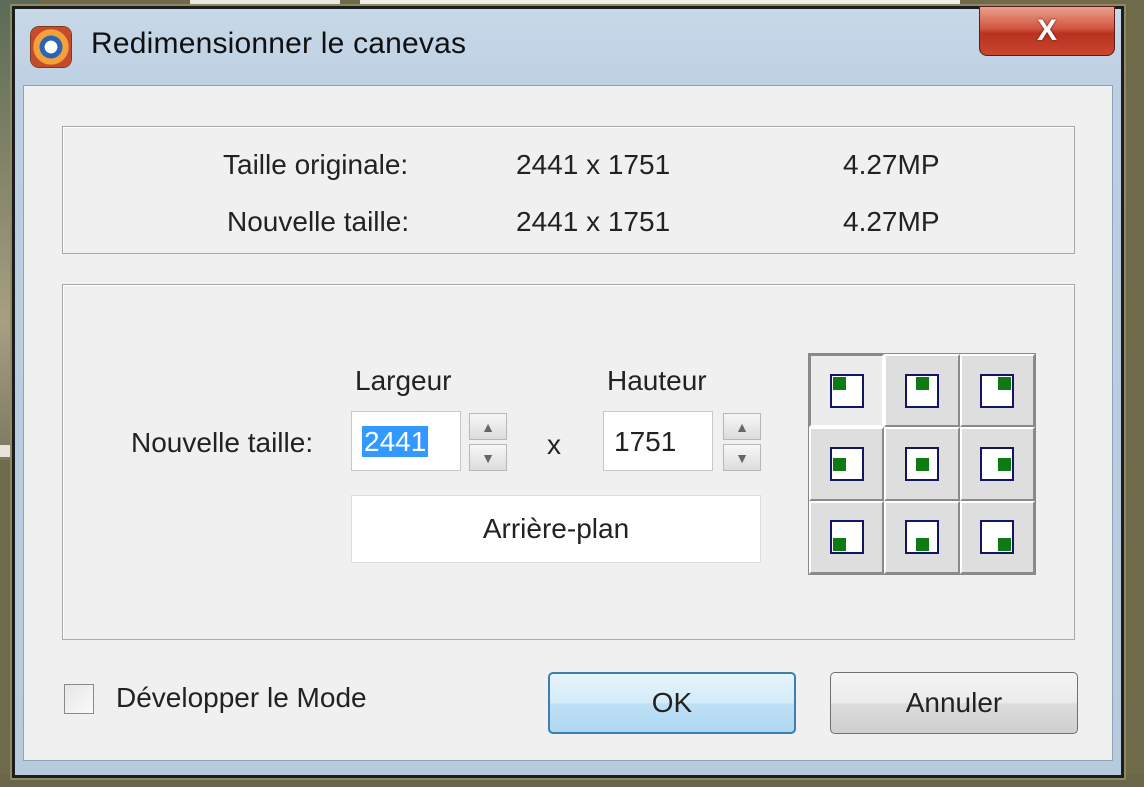 The height and width of the screenshot is (787, 1144). What do you see at coordinates (554, 444) in the screenshot?
I see `times-symbol: x` at bounding box center [554, 444].